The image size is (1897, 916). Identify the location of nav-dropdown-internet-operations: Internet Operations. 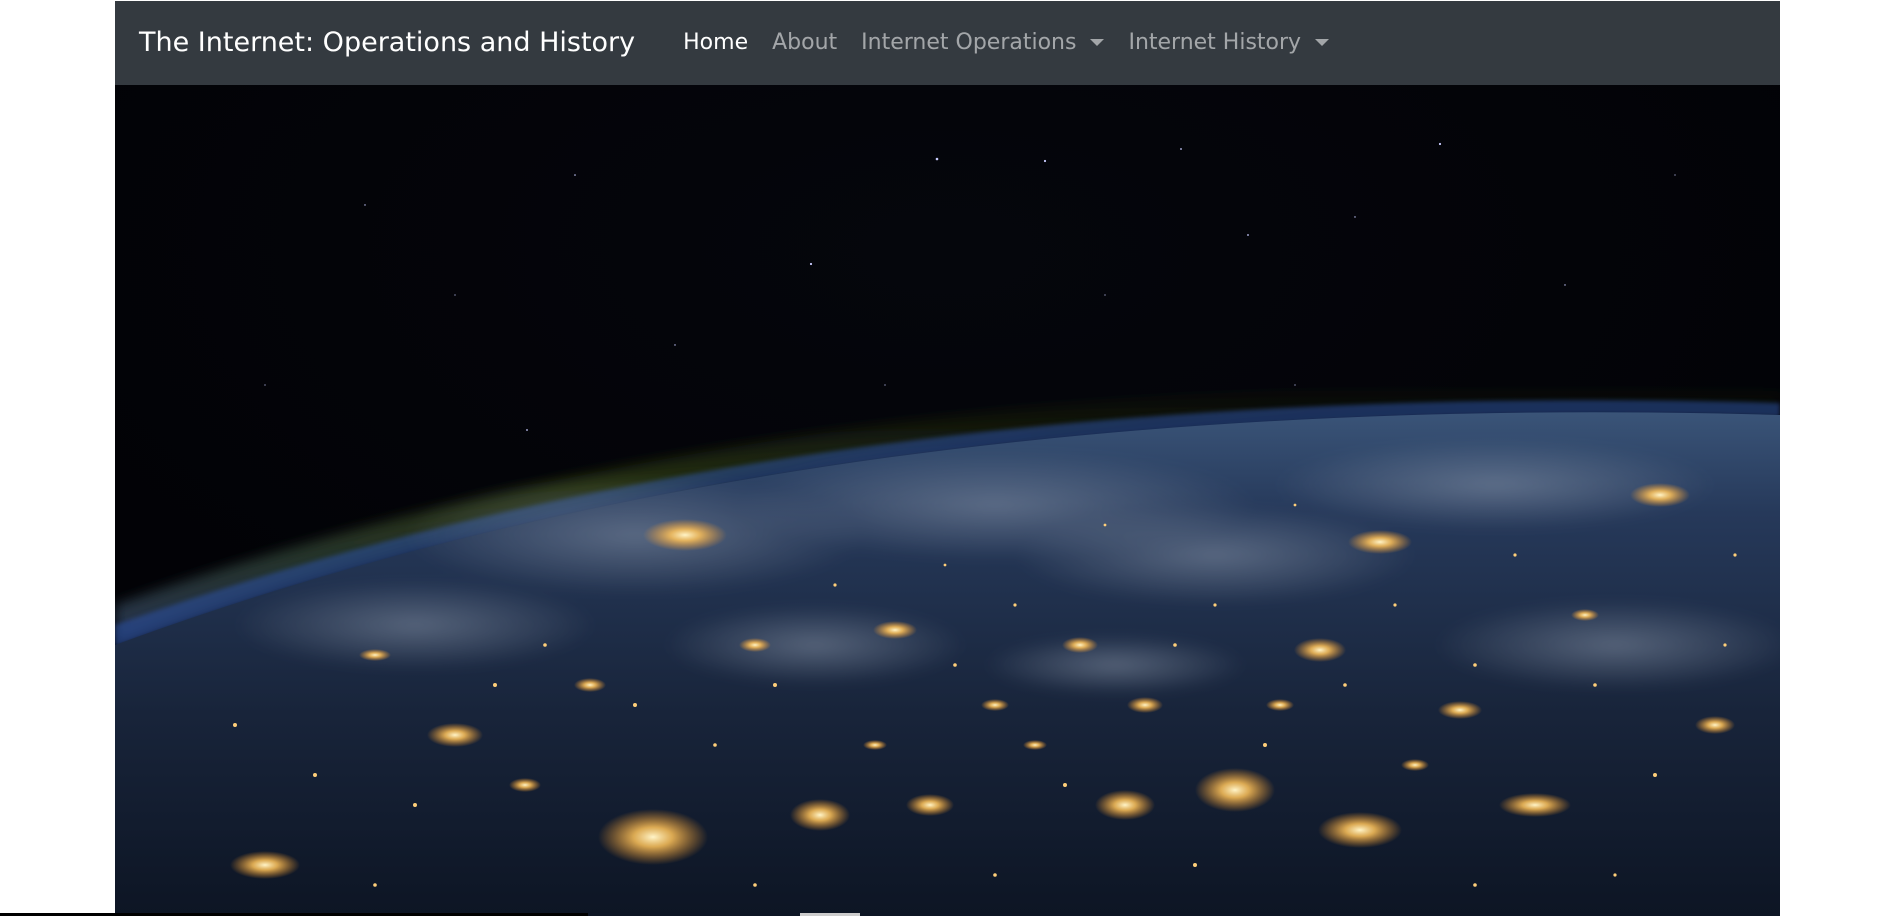
(982, 43).